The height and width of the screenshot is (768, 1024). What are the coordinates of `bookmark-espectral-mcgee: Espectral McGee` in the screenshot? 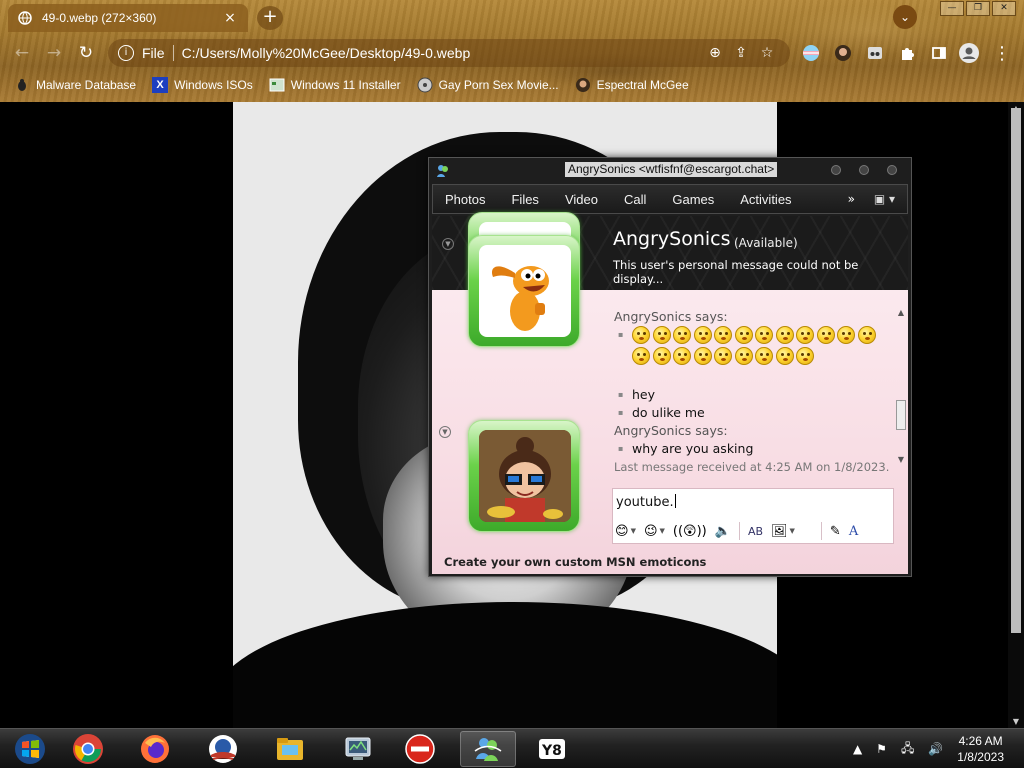 It's located at (632, 85).